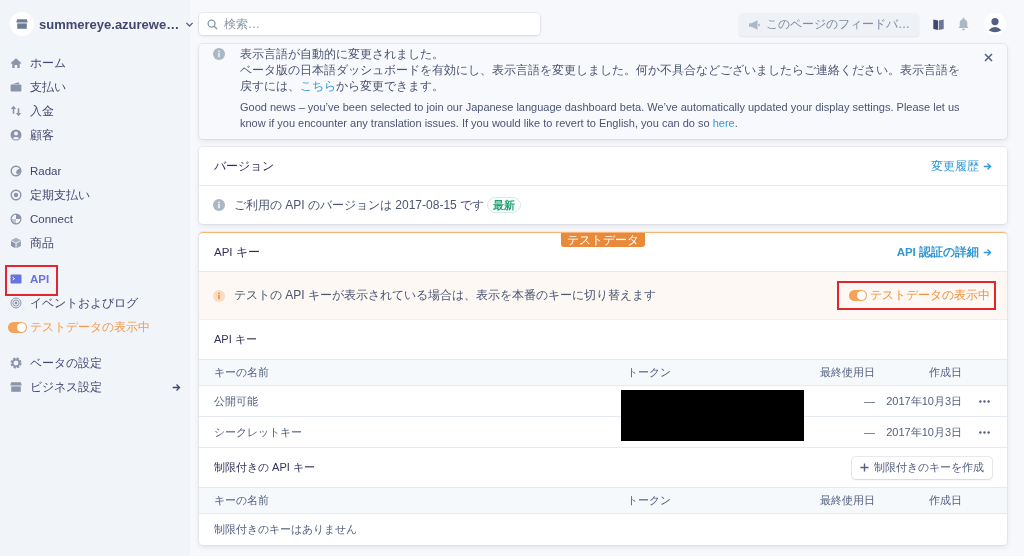 The image size is (1024, 556). What do you see at coordinates (56, 363) in the screenshot?
I see `sidebar-item: ベータの設定` at bounding box center [56, 363].